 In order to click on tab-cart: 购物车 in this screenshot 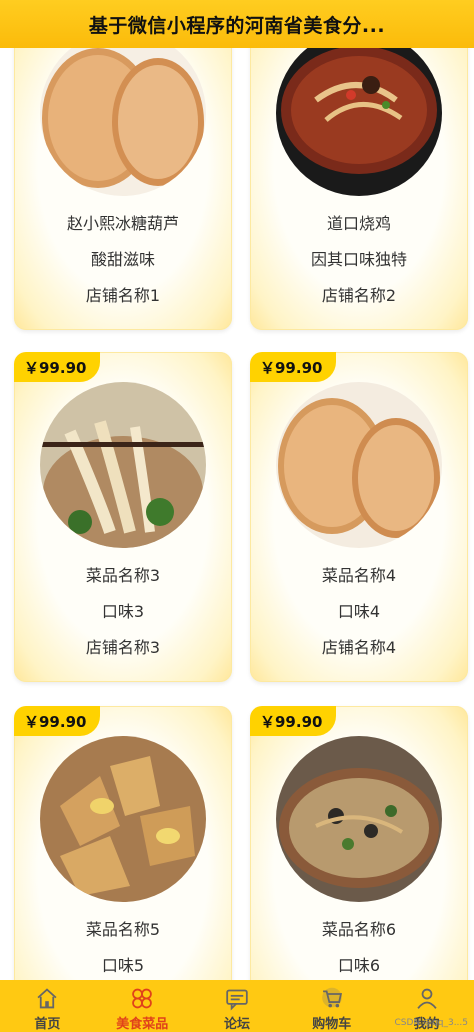, I will do `click(331, 1006)`.